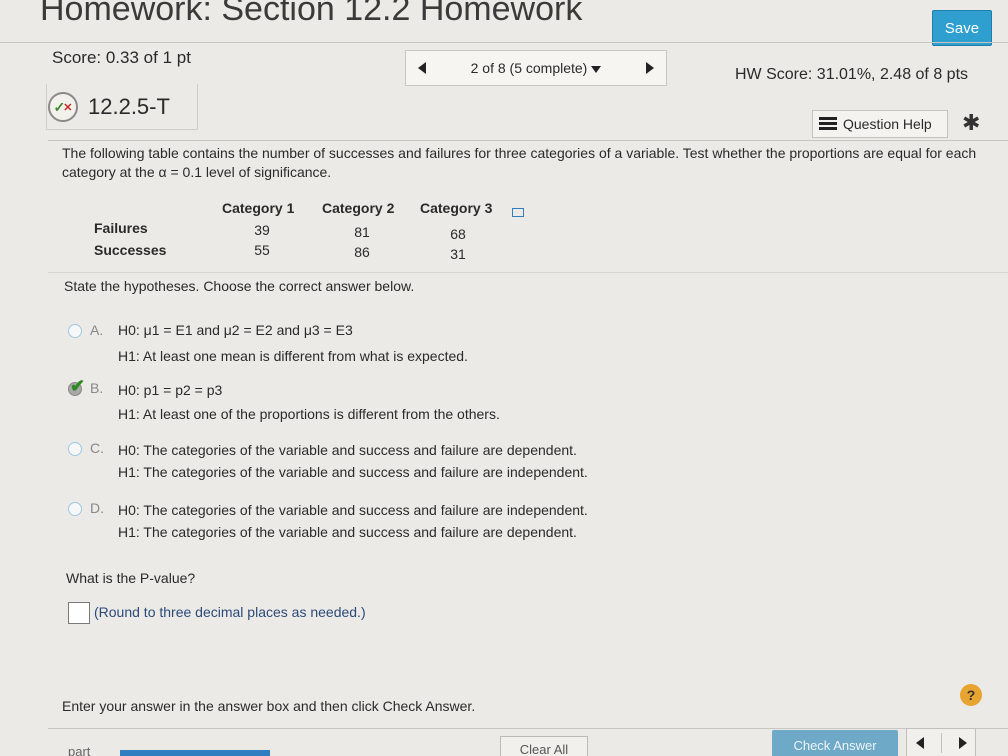 The height and width of the screenshot is (756, 1008). What do you see at coordinates (528, 272) in the screenshot?
I see `table-divider` at bounding box center [528, 272].